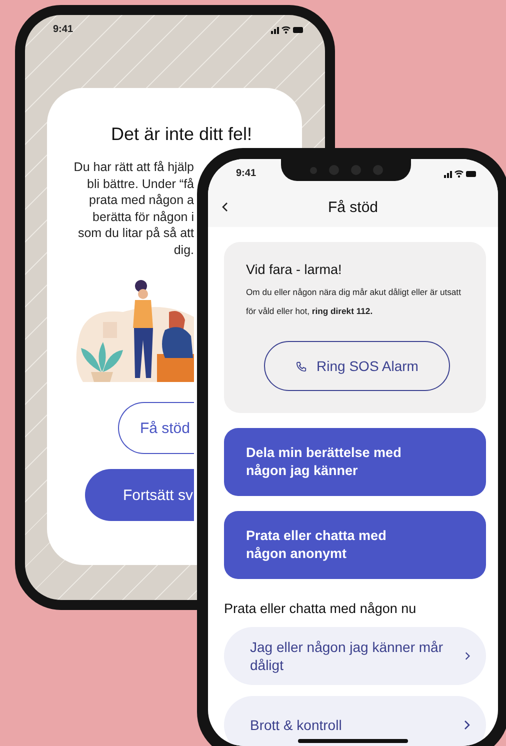 Image resolution: width=506 pixels, height=746 pixels. I want to click on alert-text: Om du eller någon nära dig mår akut dåligt eller är utsatt för våld eller hot, ring direkt 112., so click(354, 302).